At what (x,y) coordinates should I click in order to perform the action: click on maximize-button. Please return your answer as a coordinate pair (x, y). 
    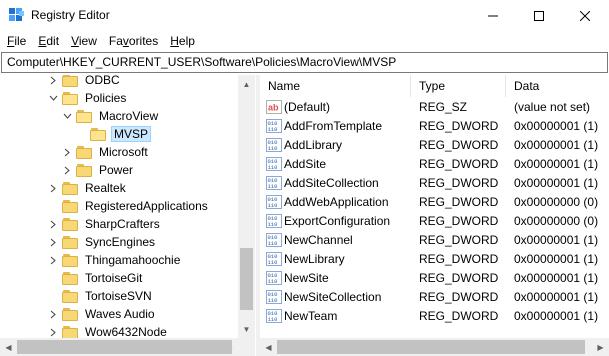
    Looking at the image, I should click on (539, 15).